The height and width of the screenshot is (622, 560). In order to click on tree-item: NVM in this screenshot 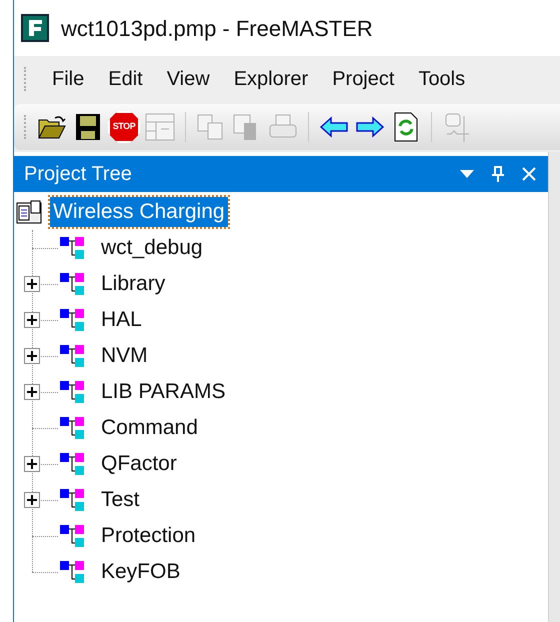, I will do `click(124, 356)`.